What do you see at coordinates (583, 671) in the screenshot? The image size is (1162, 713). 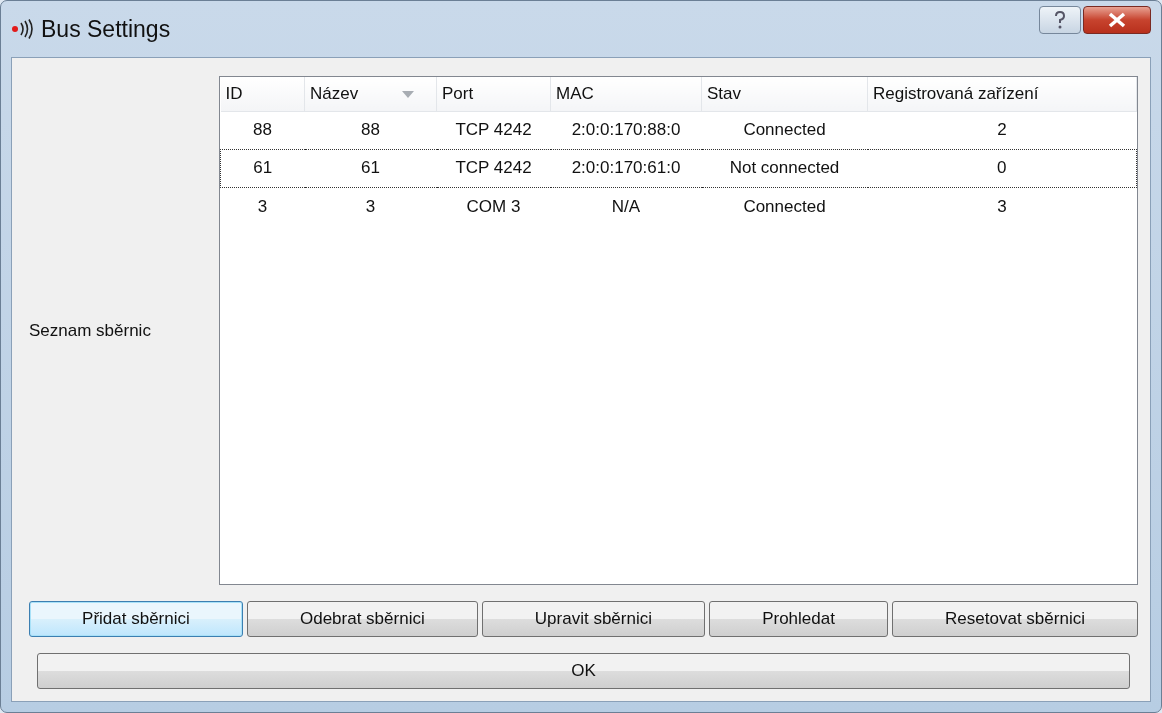 I see `ok-button: OK` at bounding box center [583, 671].